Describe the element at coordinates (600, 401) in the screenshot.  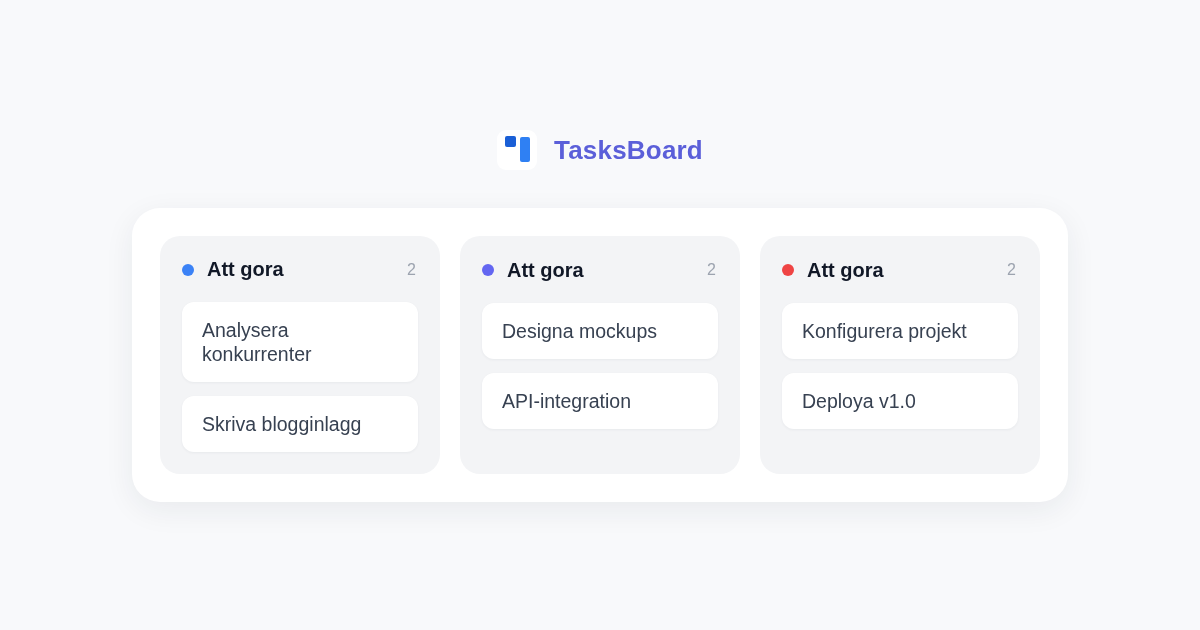
I see `task-card: API-integration` at that location.